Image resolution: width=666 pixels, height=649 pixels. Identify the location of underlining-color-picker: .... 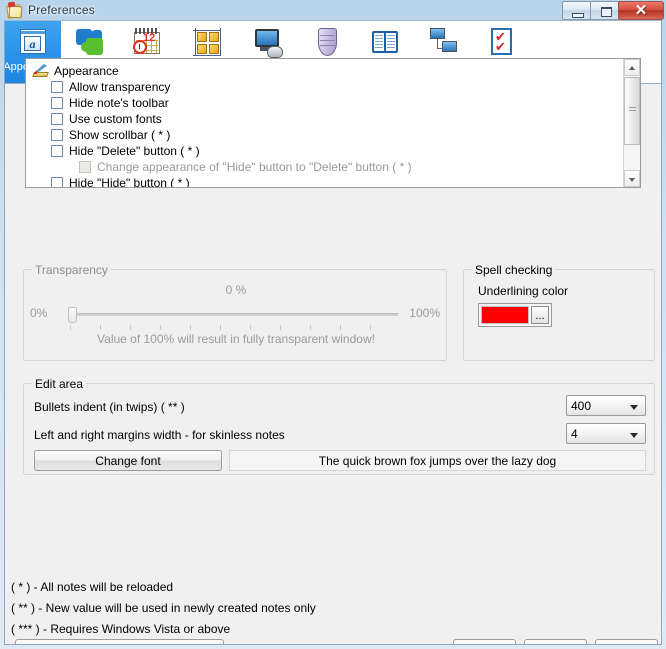
(515, 315).